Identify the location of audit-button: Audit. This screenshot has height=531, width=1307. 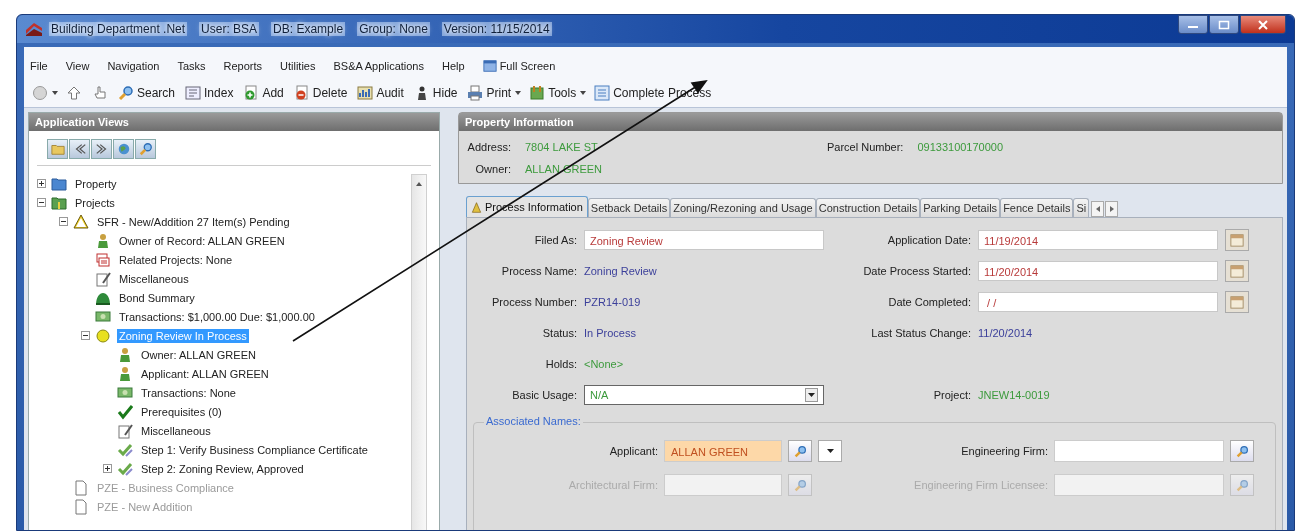
(380, 93).